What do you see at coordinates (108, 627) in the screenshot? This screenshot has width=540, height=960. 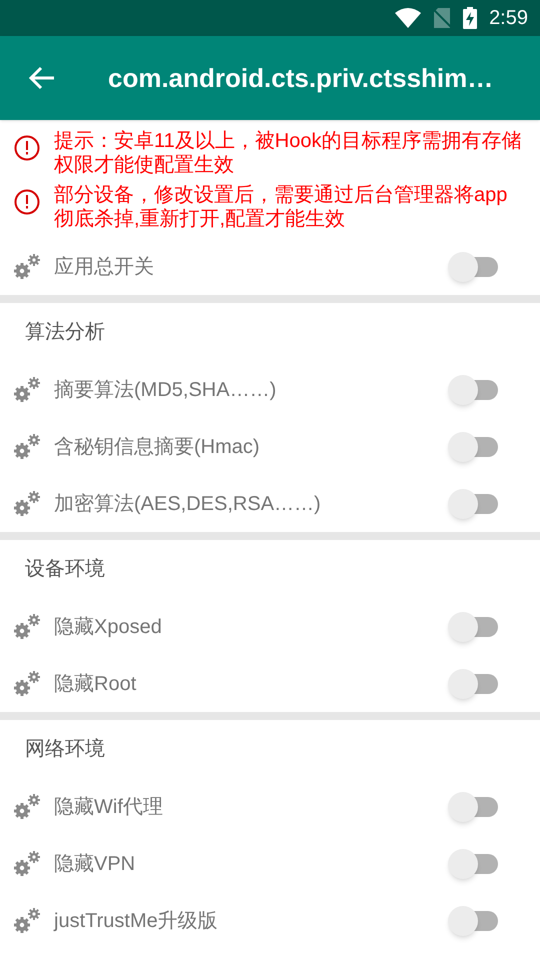 I see `setting-label: 隐藏Xposed` at bounding box center [108, 627].